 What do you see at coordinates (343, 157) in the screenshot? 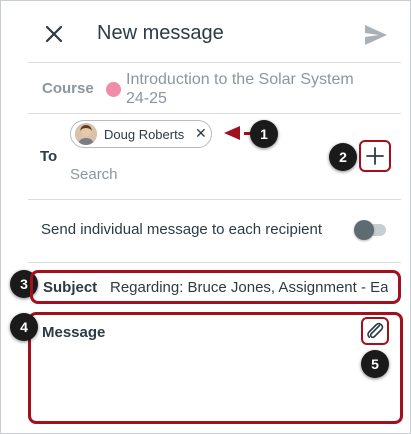
I see `callout-2: 2` at bounding box center [343, 157].